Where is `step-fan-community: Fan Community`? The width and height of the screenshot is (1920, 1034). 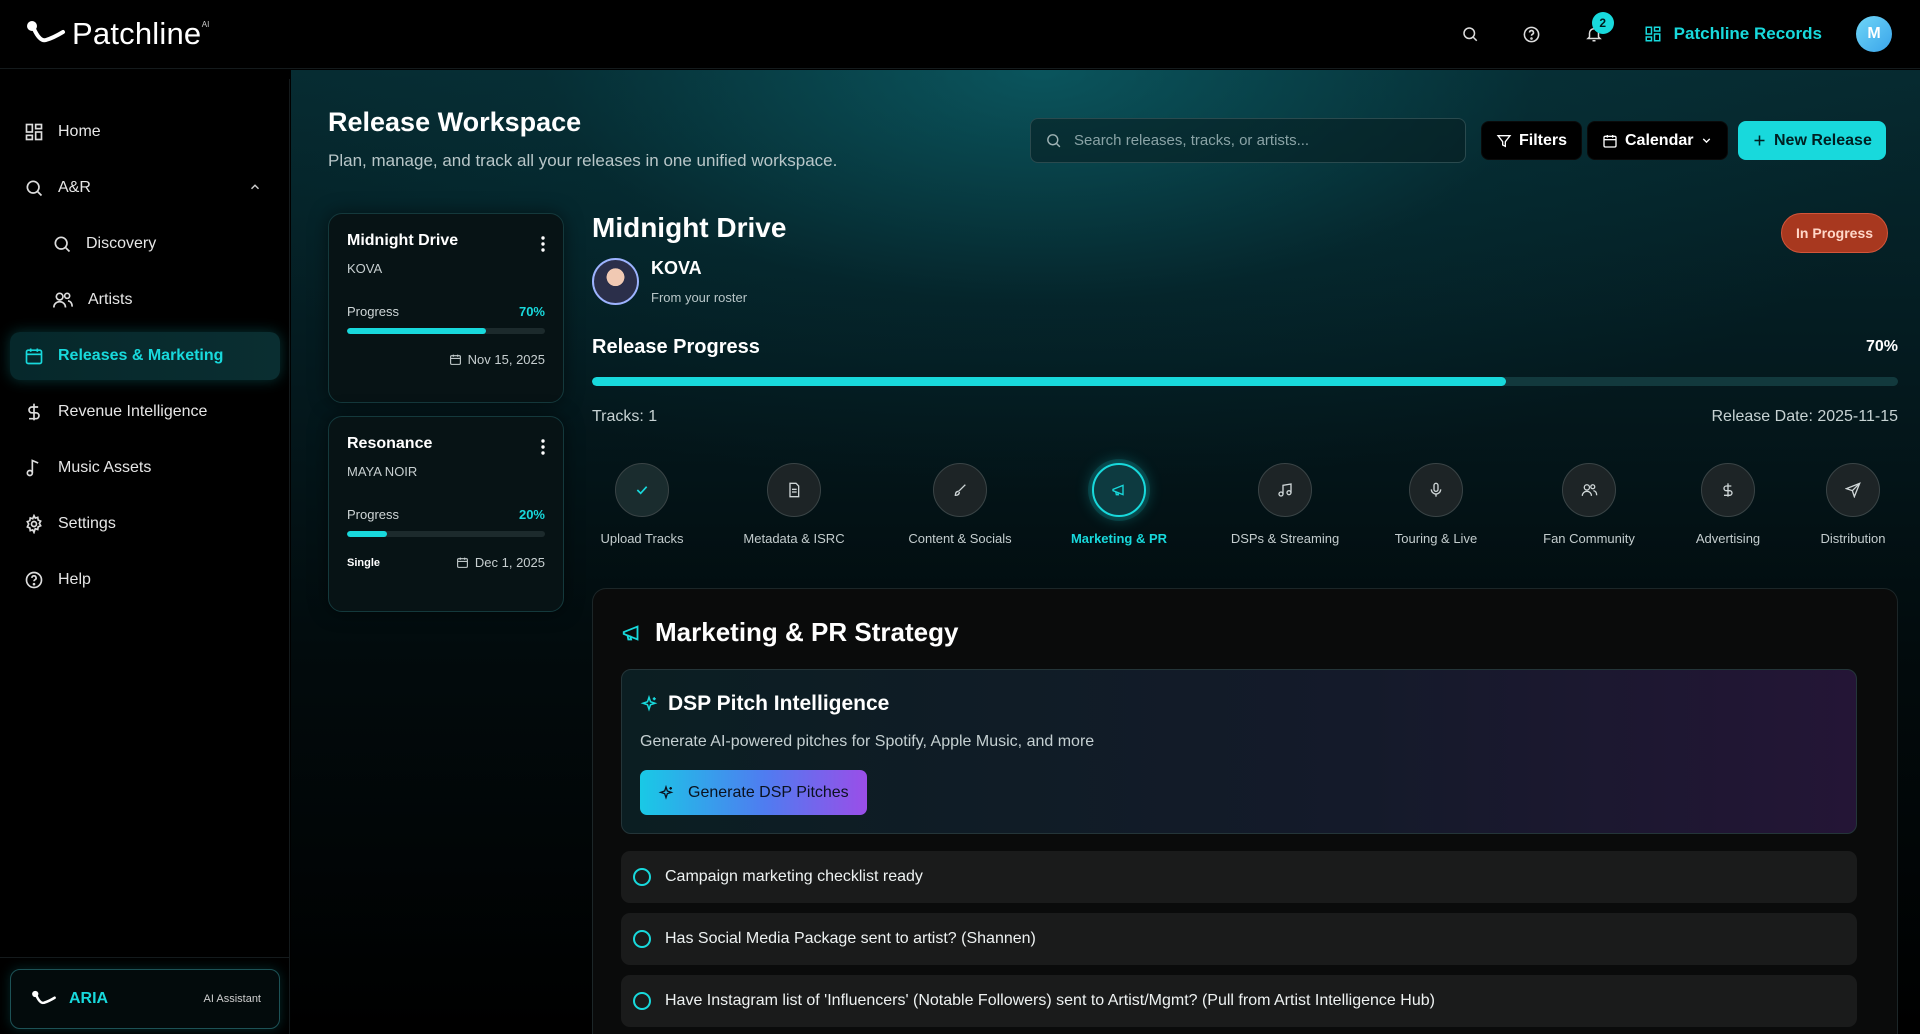 step-fan-community: Fan Community is located at coordinates (1589, 504).